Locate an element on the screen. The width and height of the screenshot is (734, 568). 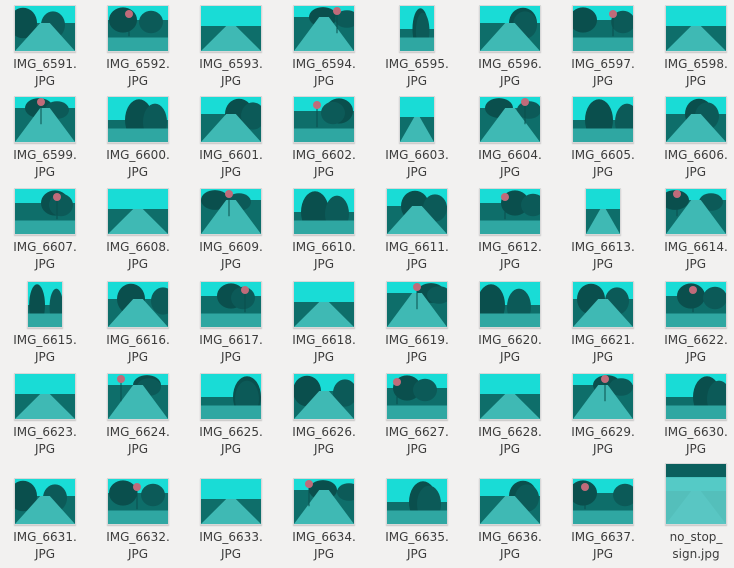
file-item: IMG_6613. JPG is located at coordinates (603, 230).